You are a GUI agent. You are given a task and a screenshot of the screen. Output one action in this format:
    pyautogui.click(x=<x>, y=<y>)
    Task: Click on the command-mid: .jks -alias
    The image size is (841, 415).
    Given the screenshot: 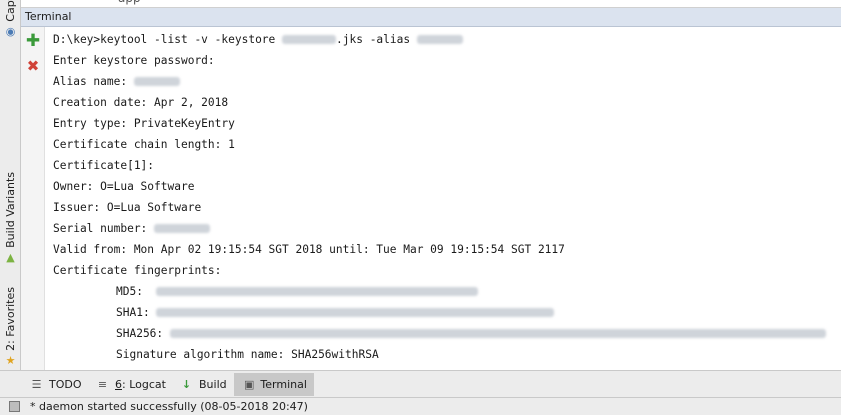 What is the action you would take?
    pyautogui.click(x=376, y=39)
    